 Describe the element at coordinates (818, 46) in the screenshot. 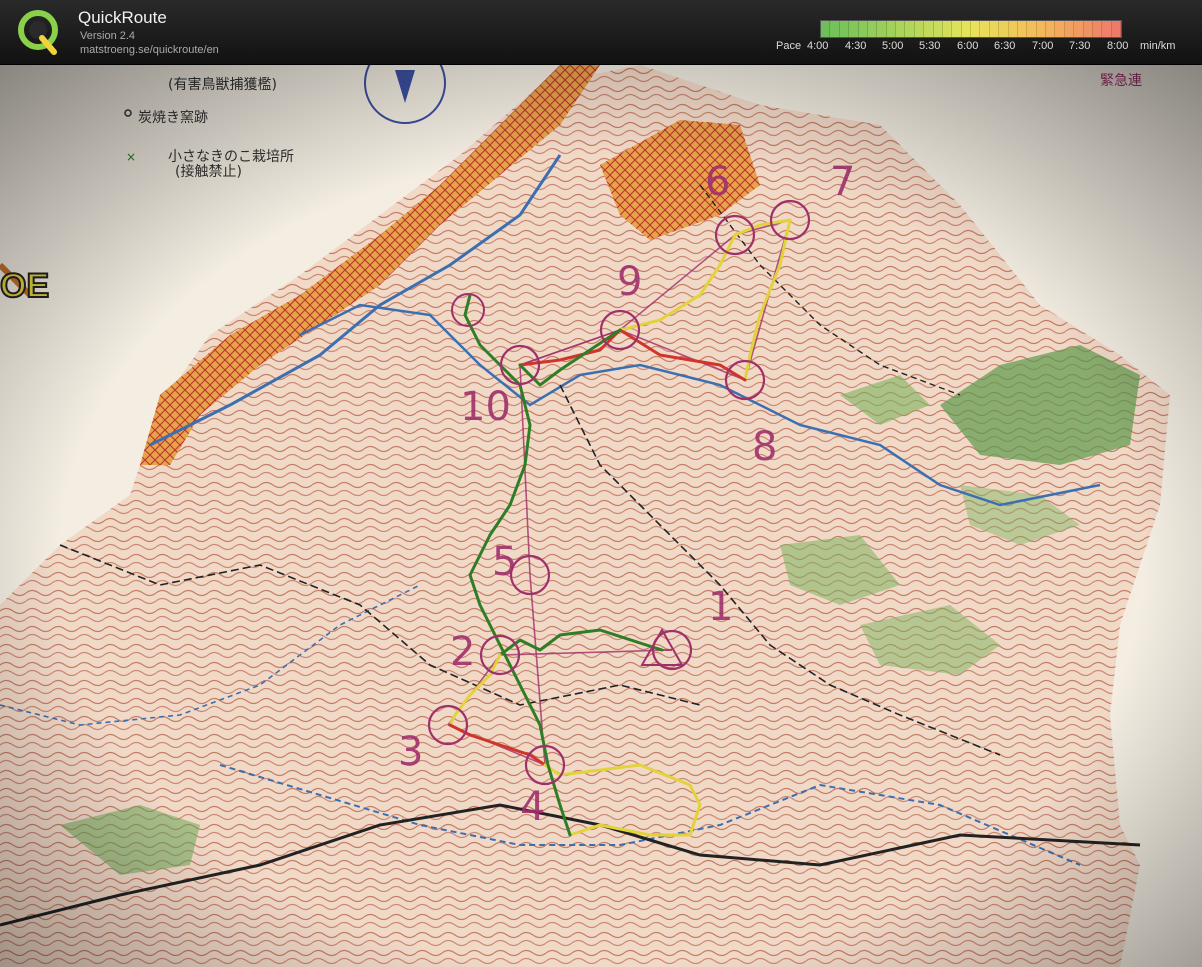

I see `pace-tick: 4:00` at that location.